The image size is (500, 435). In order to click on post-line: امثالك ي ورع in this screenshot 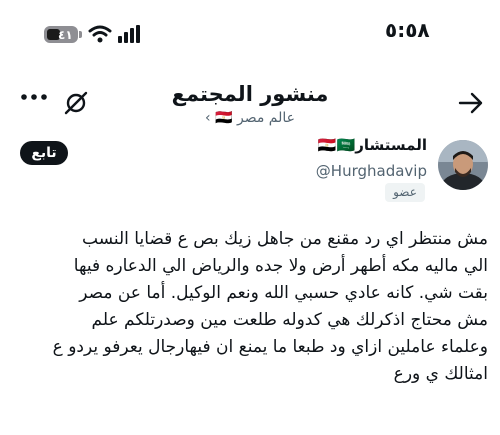, I will do `click(440, 374)`.